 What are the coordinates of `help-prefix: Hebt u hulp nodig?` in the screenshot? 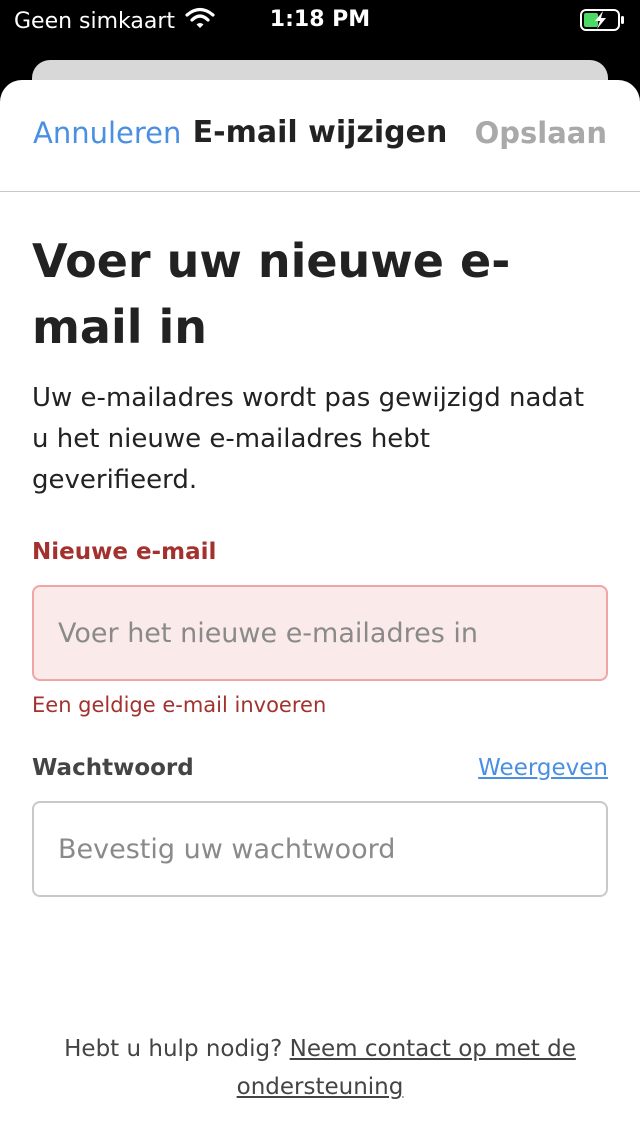 It's located at (173, 1049).